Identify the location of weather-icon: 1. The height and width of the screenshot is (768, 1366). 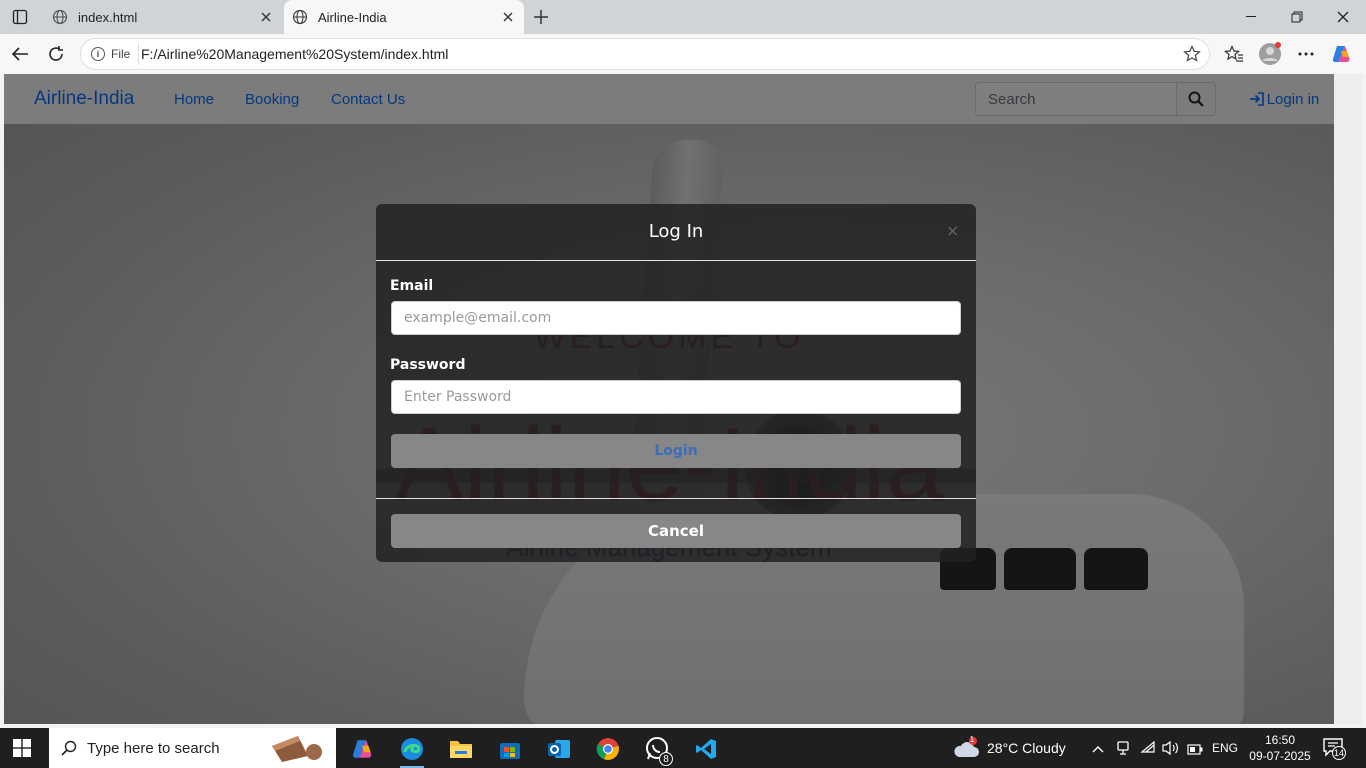
(966, 749).